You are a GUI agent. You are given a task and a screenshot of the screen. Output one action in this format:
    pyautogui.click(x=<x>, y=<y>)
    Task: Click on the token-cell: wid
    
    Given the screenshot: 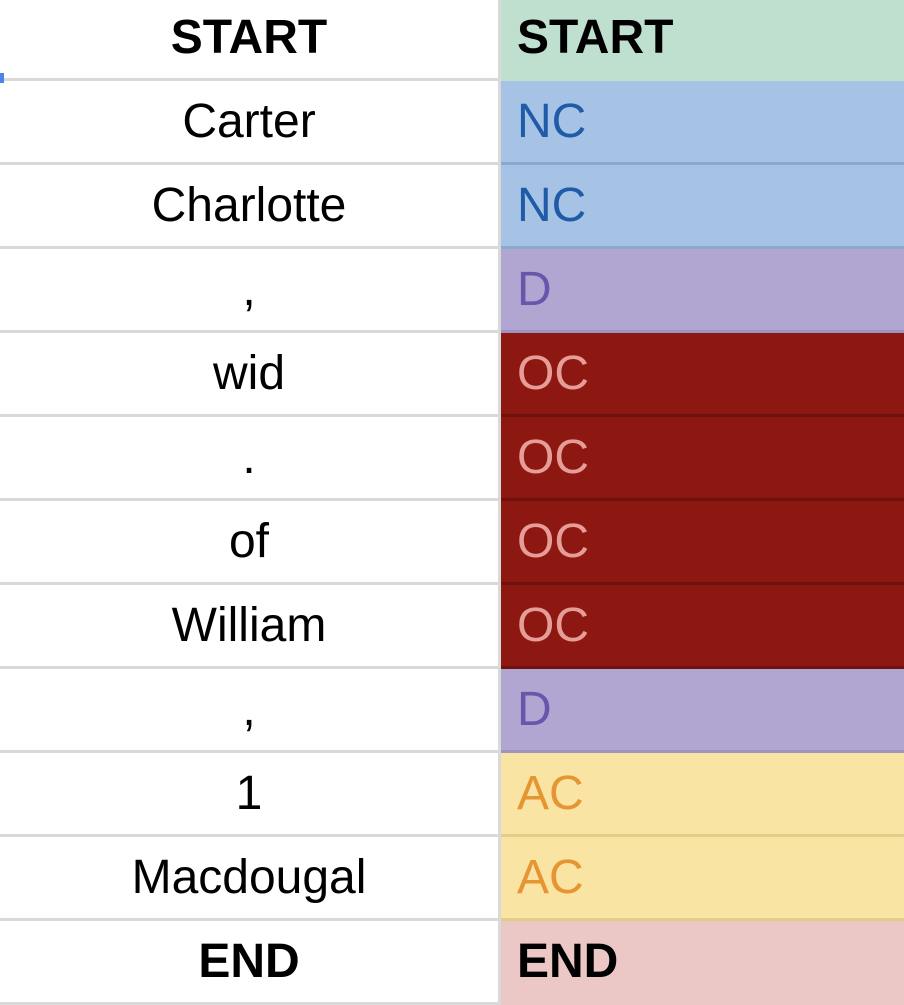 What is the action you would take?
    pyautogui.click(x=250, y=375)
    